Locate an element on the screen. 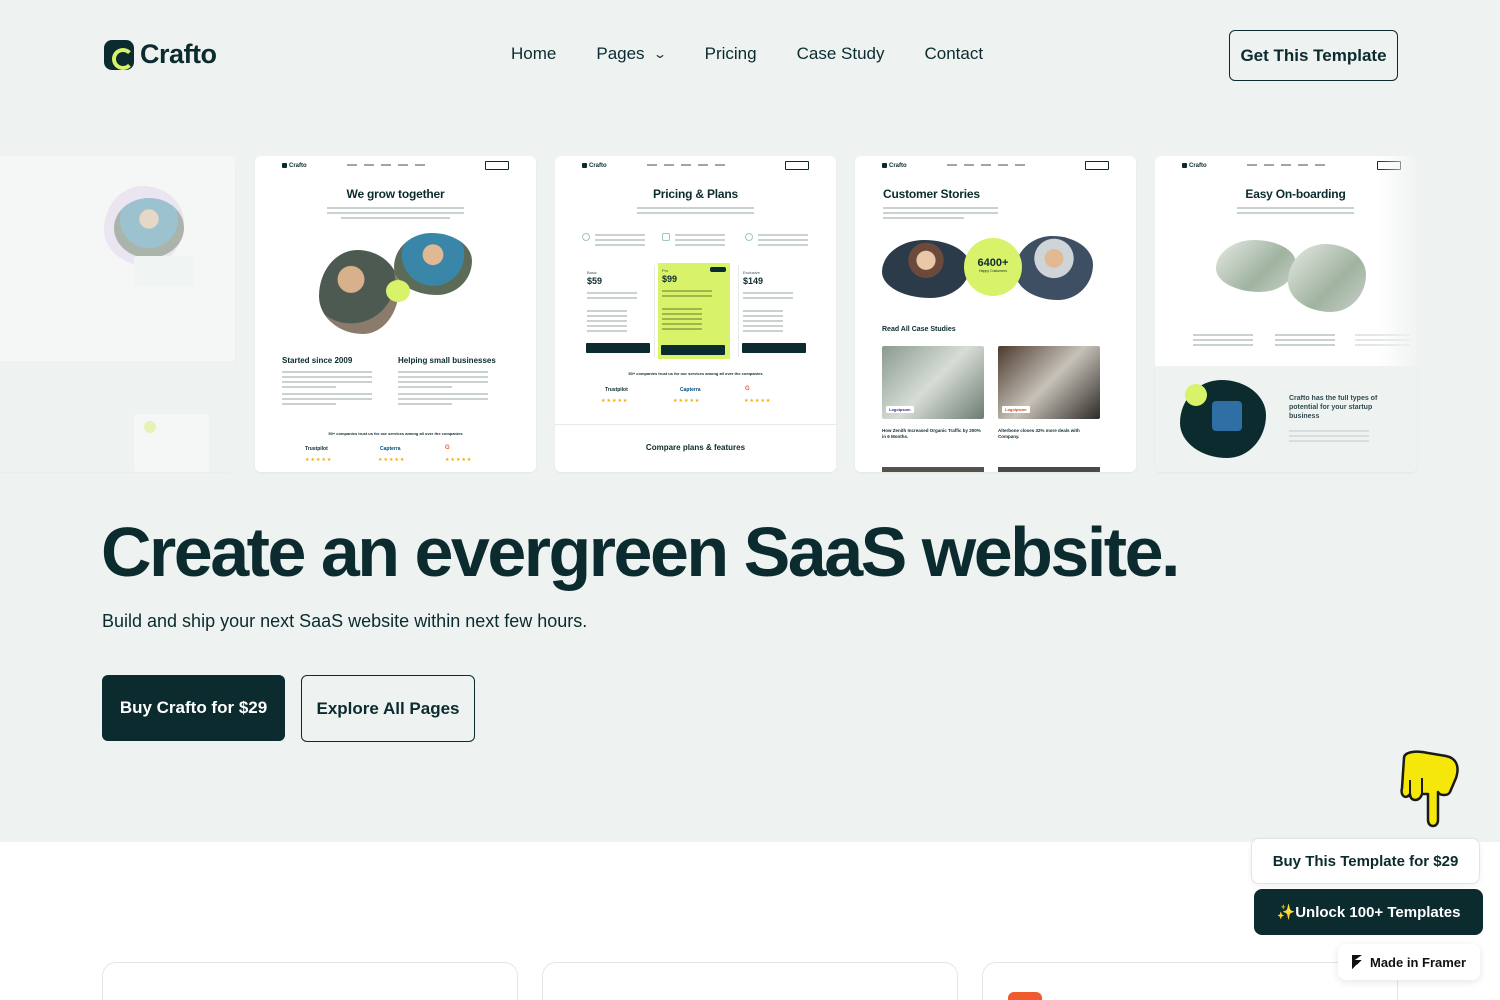 This screenshot has height=1000, width=1500. preview-icon is located at coordinates (150, 427).